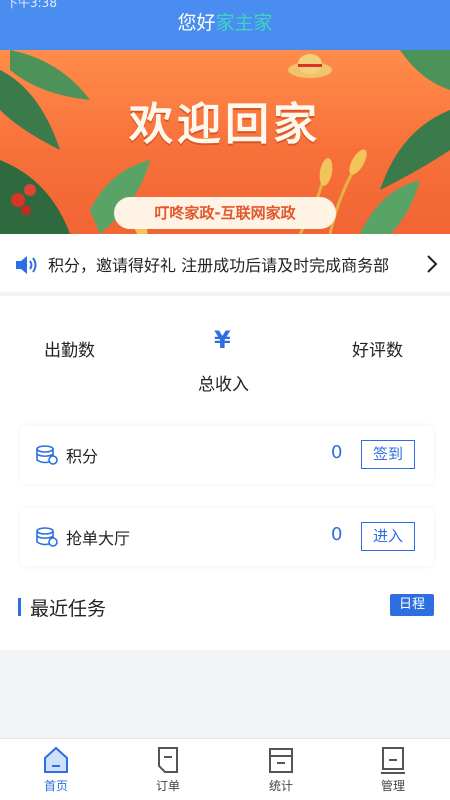 This screenshot has width=450, height=800. I want to click on order-hall-label: 抢单大厅, so click(98, 538).